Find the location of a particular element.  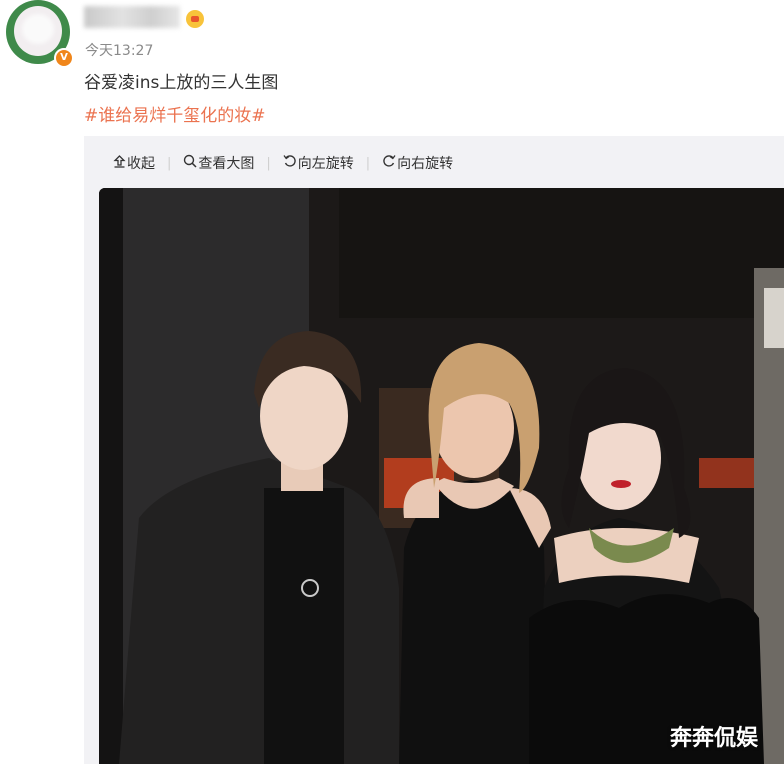

rotate-left-label: 向左旋转 is located at coordinates (325, 164).